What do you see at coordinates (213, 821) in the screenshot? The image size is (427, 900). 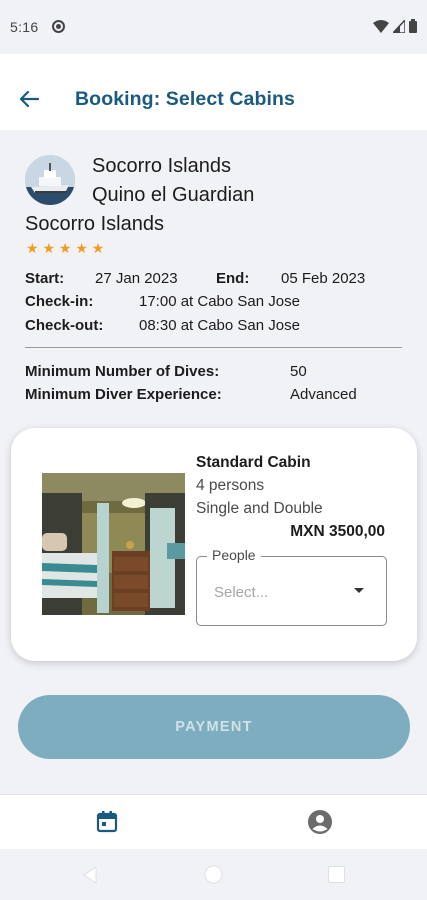 I see `bottom-nav` at bounding box center [213, 821].